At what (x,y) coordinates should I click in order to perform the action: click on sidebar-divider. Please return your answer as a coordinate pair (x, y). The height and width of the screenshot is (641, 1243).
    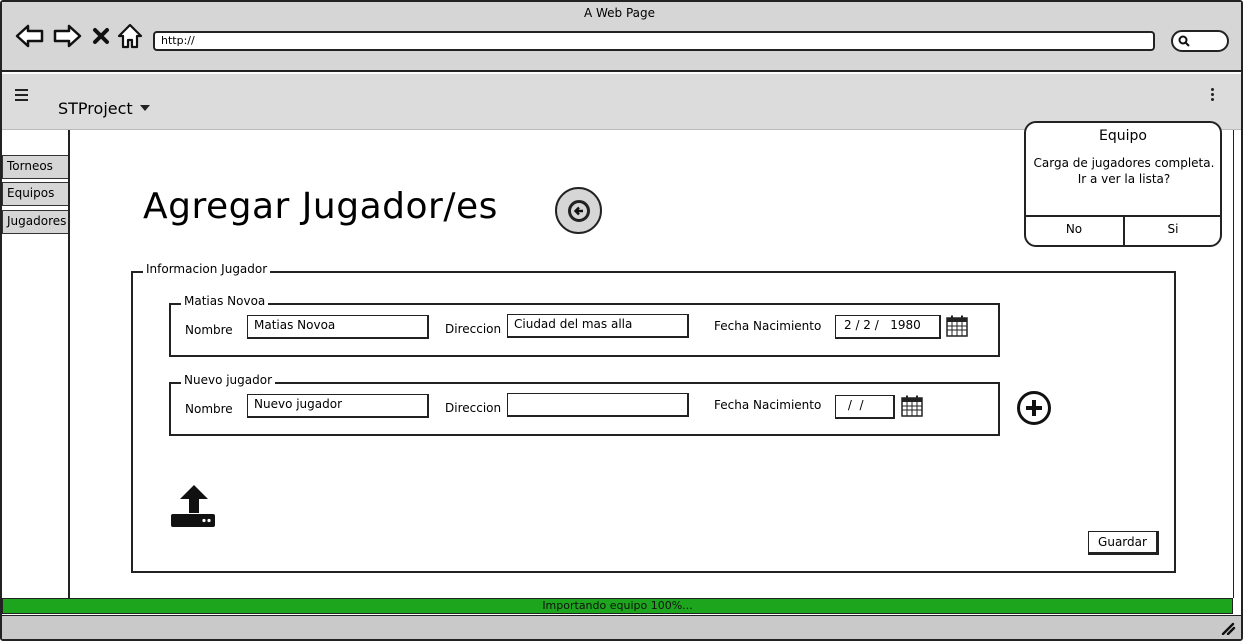
    Looking at the image, I should click on (69, 364).